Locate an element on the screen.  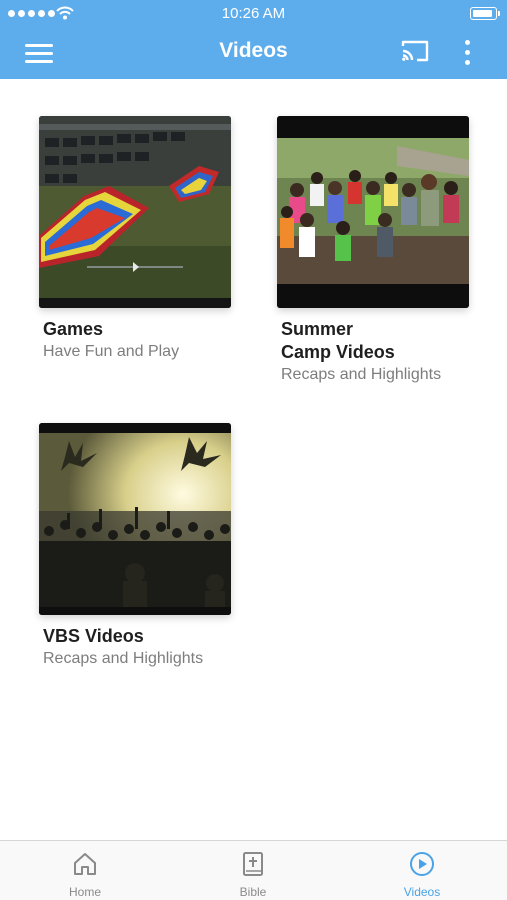
tab-label: Home is located at coordinates (84, 892).